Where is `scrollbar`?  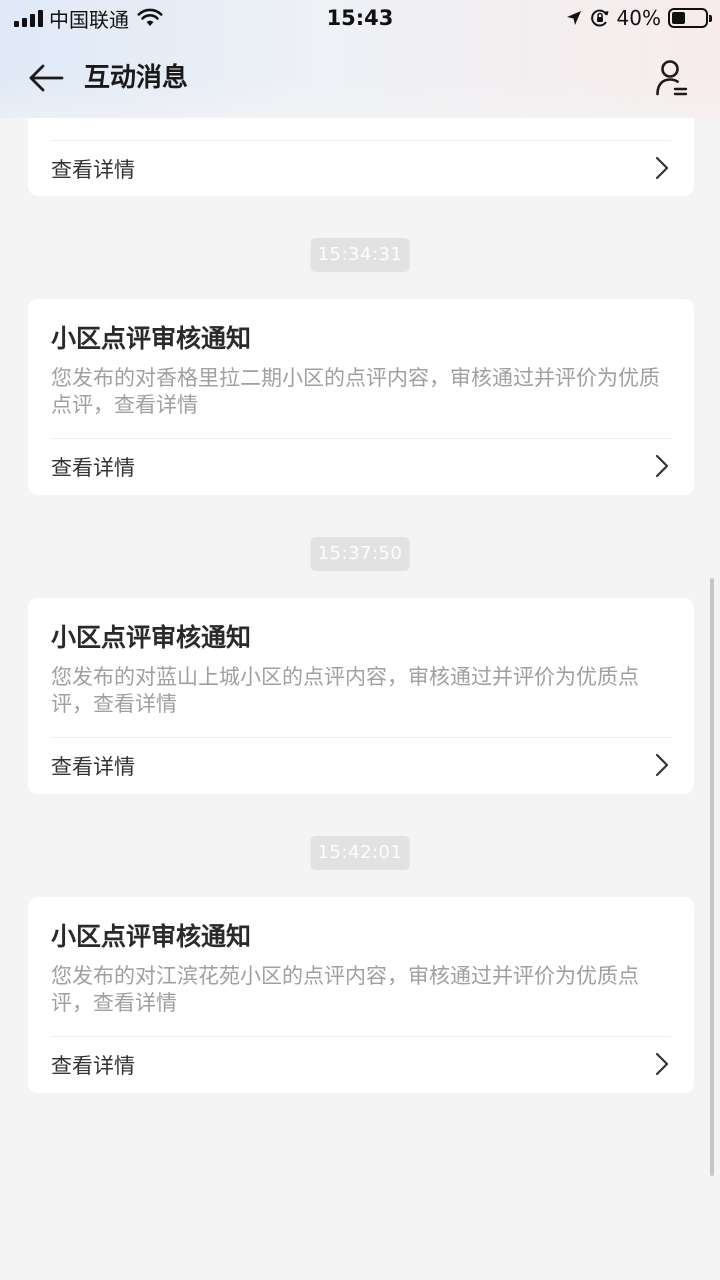
scrollbar is located at coordinates (712, 877).